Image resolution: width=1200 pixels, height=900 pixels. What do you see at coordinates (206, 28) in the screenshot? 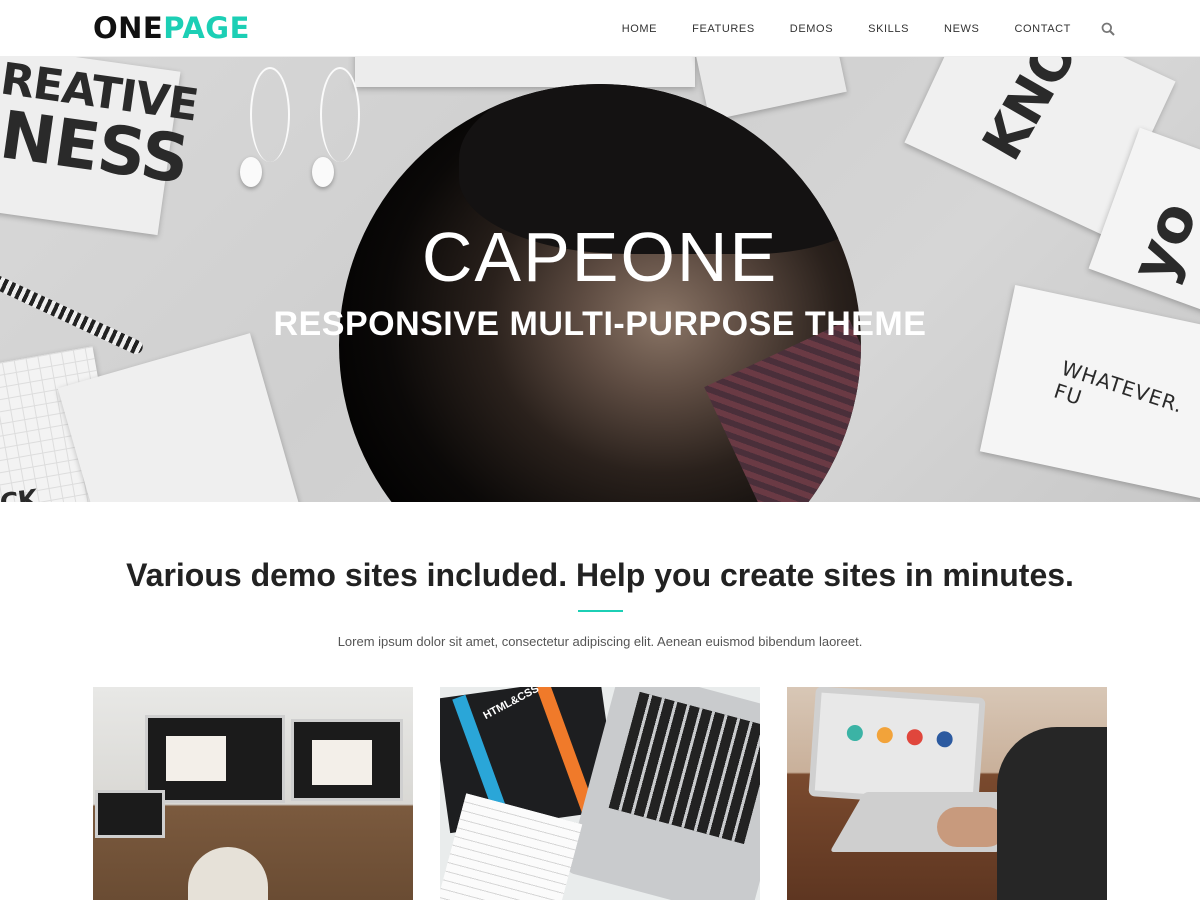
I see `logo-part-two: PAGE` at bounding box center [206, 28].